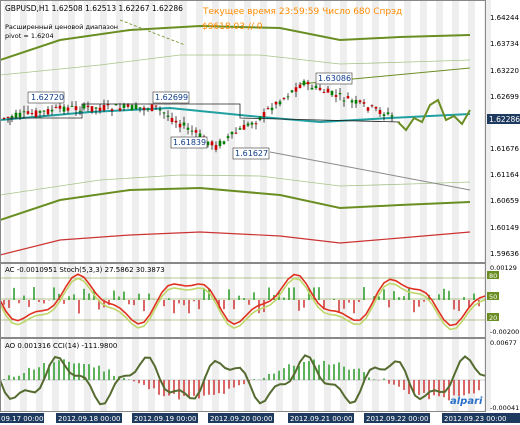 Image resolution: width=520 pixels, height=425 pixels. I want to click on svg-text: 1.61164, so click(504, 175).